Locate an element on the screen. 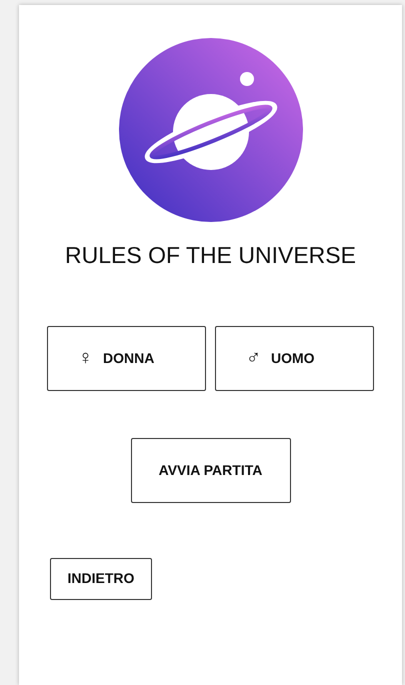 Image resolution: width=405 pixels, height=685 pixels. gender-label: UOMO is located at coordinates (293, 358).